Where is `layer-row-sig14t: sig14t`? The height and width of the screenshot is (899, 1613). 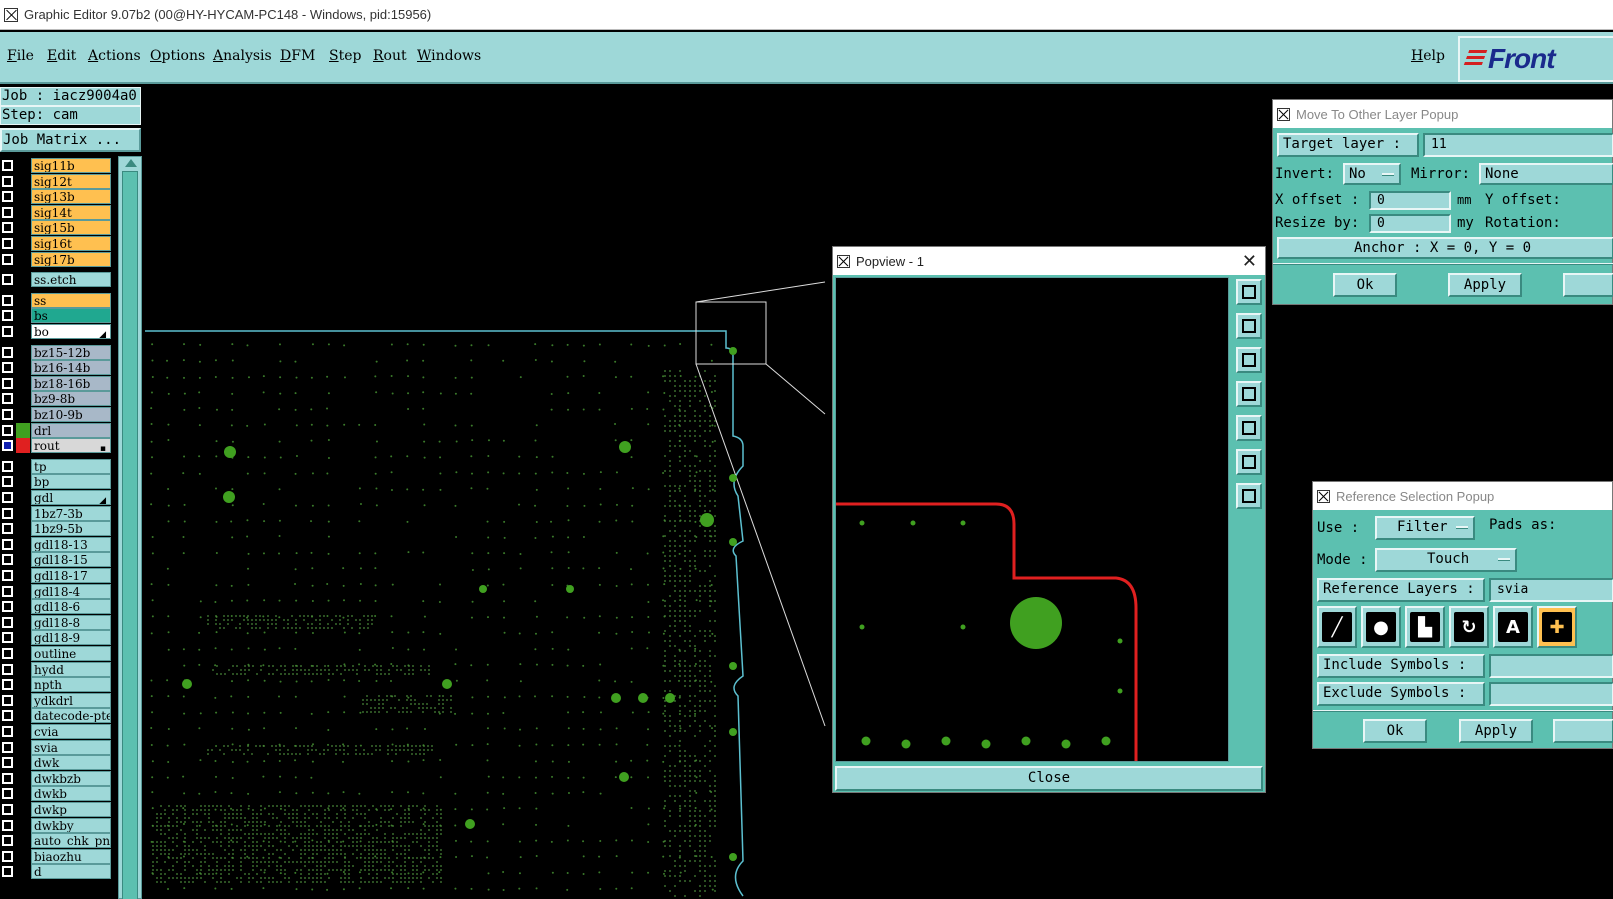 layer-row-sig14t: sig14t is located at coordinates (57, 212).